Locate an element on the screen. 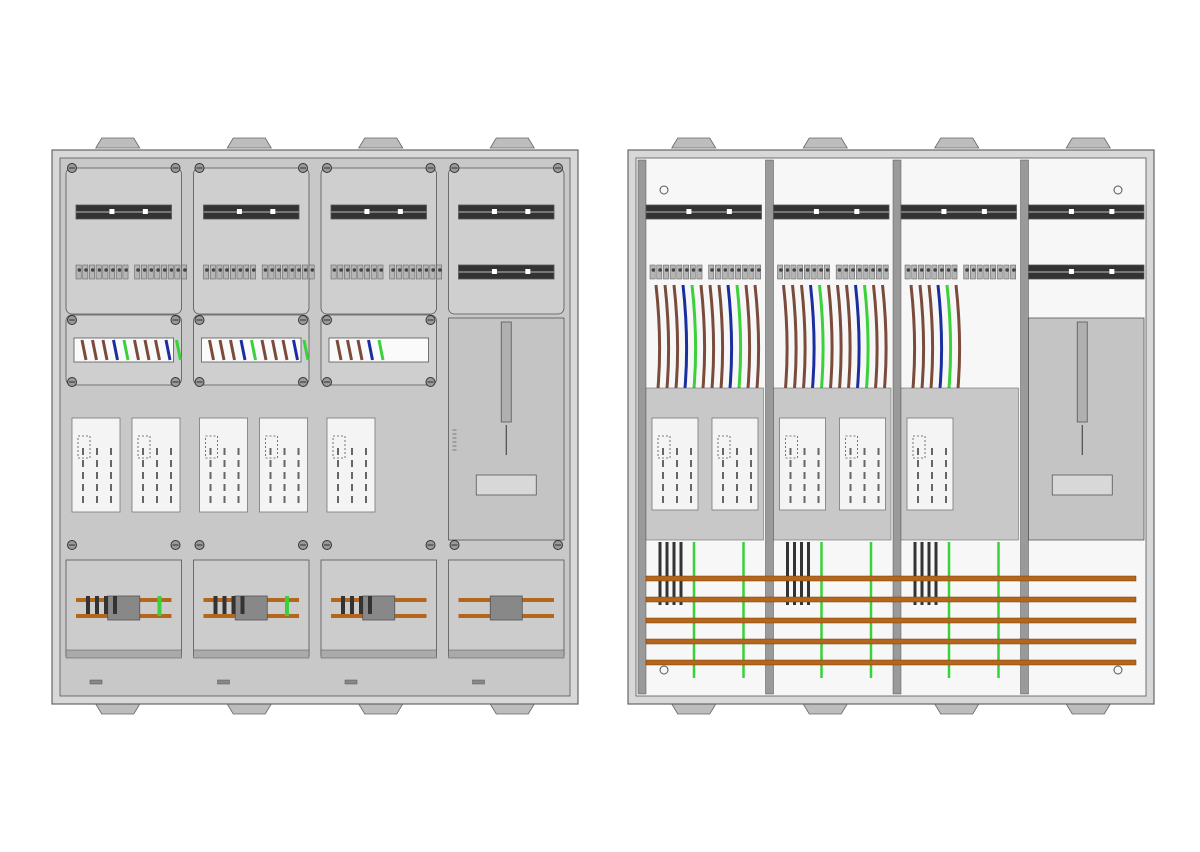 The width and height of the screenshot is (1200, 852). din-rail is located at coordinates (831, 212).